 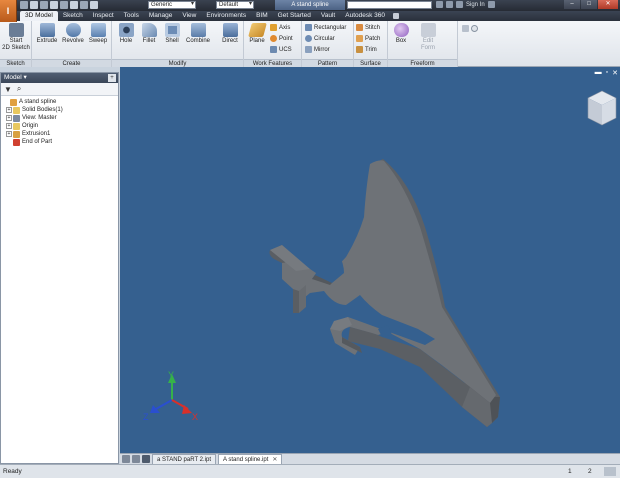 What do you see at coordinates (368, 27) in the screenshot?
I see `stitch-button: Stitch` at bounding box center [368, 27].